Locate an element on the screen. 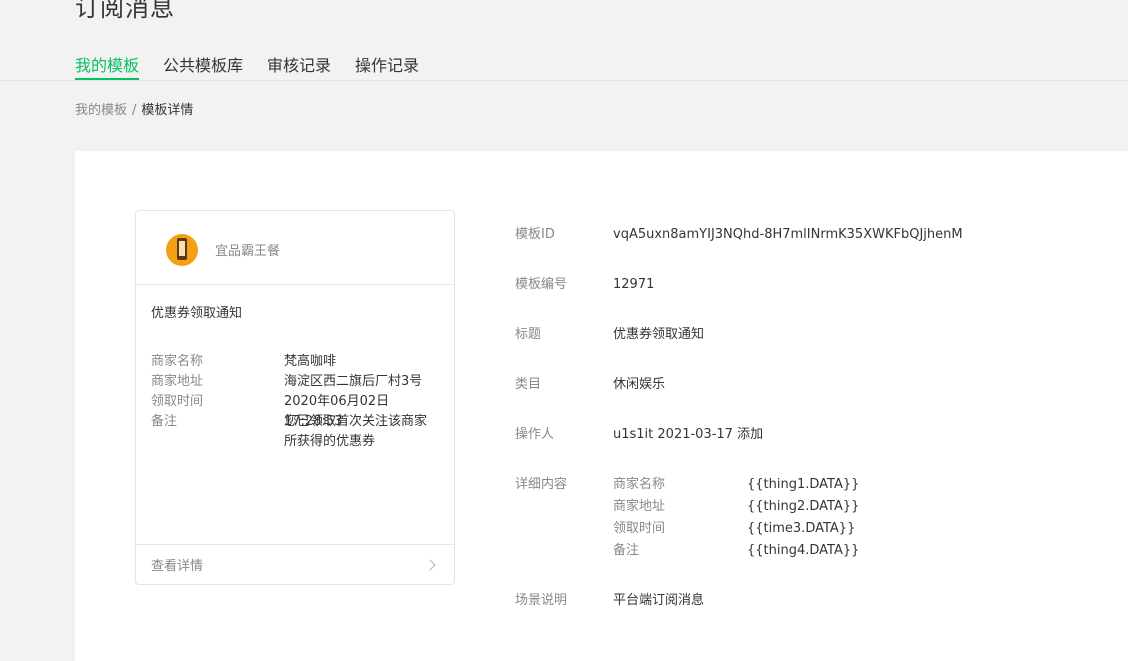  tab-bar: 我的模板 公共模板库 审核记录 操作记录 is located at coordinates (564, 66).